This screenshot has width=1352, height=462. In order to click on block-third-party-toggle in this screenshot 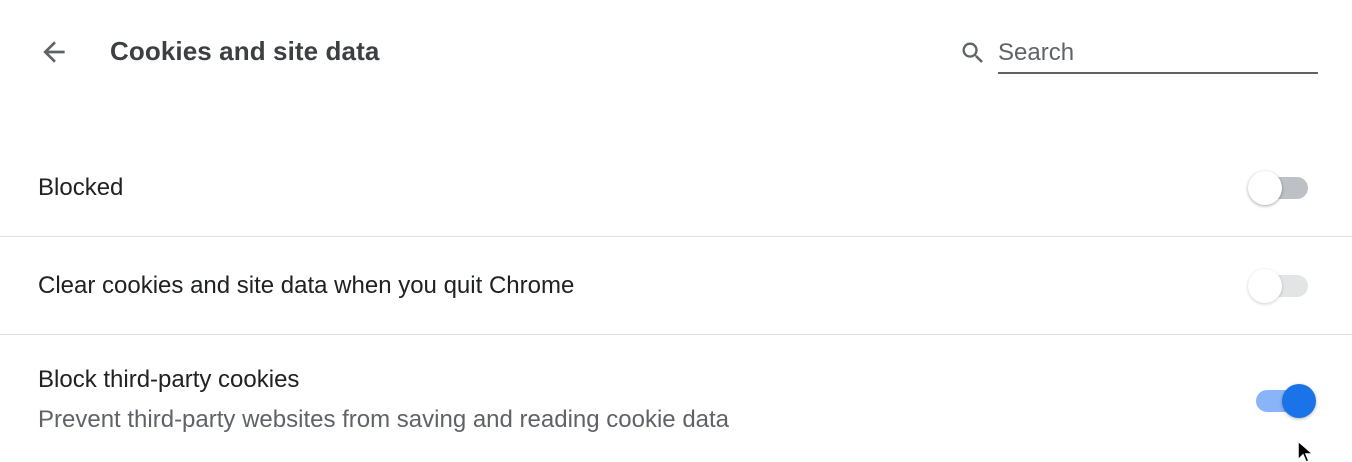, I will do `click(1284, 401)`.